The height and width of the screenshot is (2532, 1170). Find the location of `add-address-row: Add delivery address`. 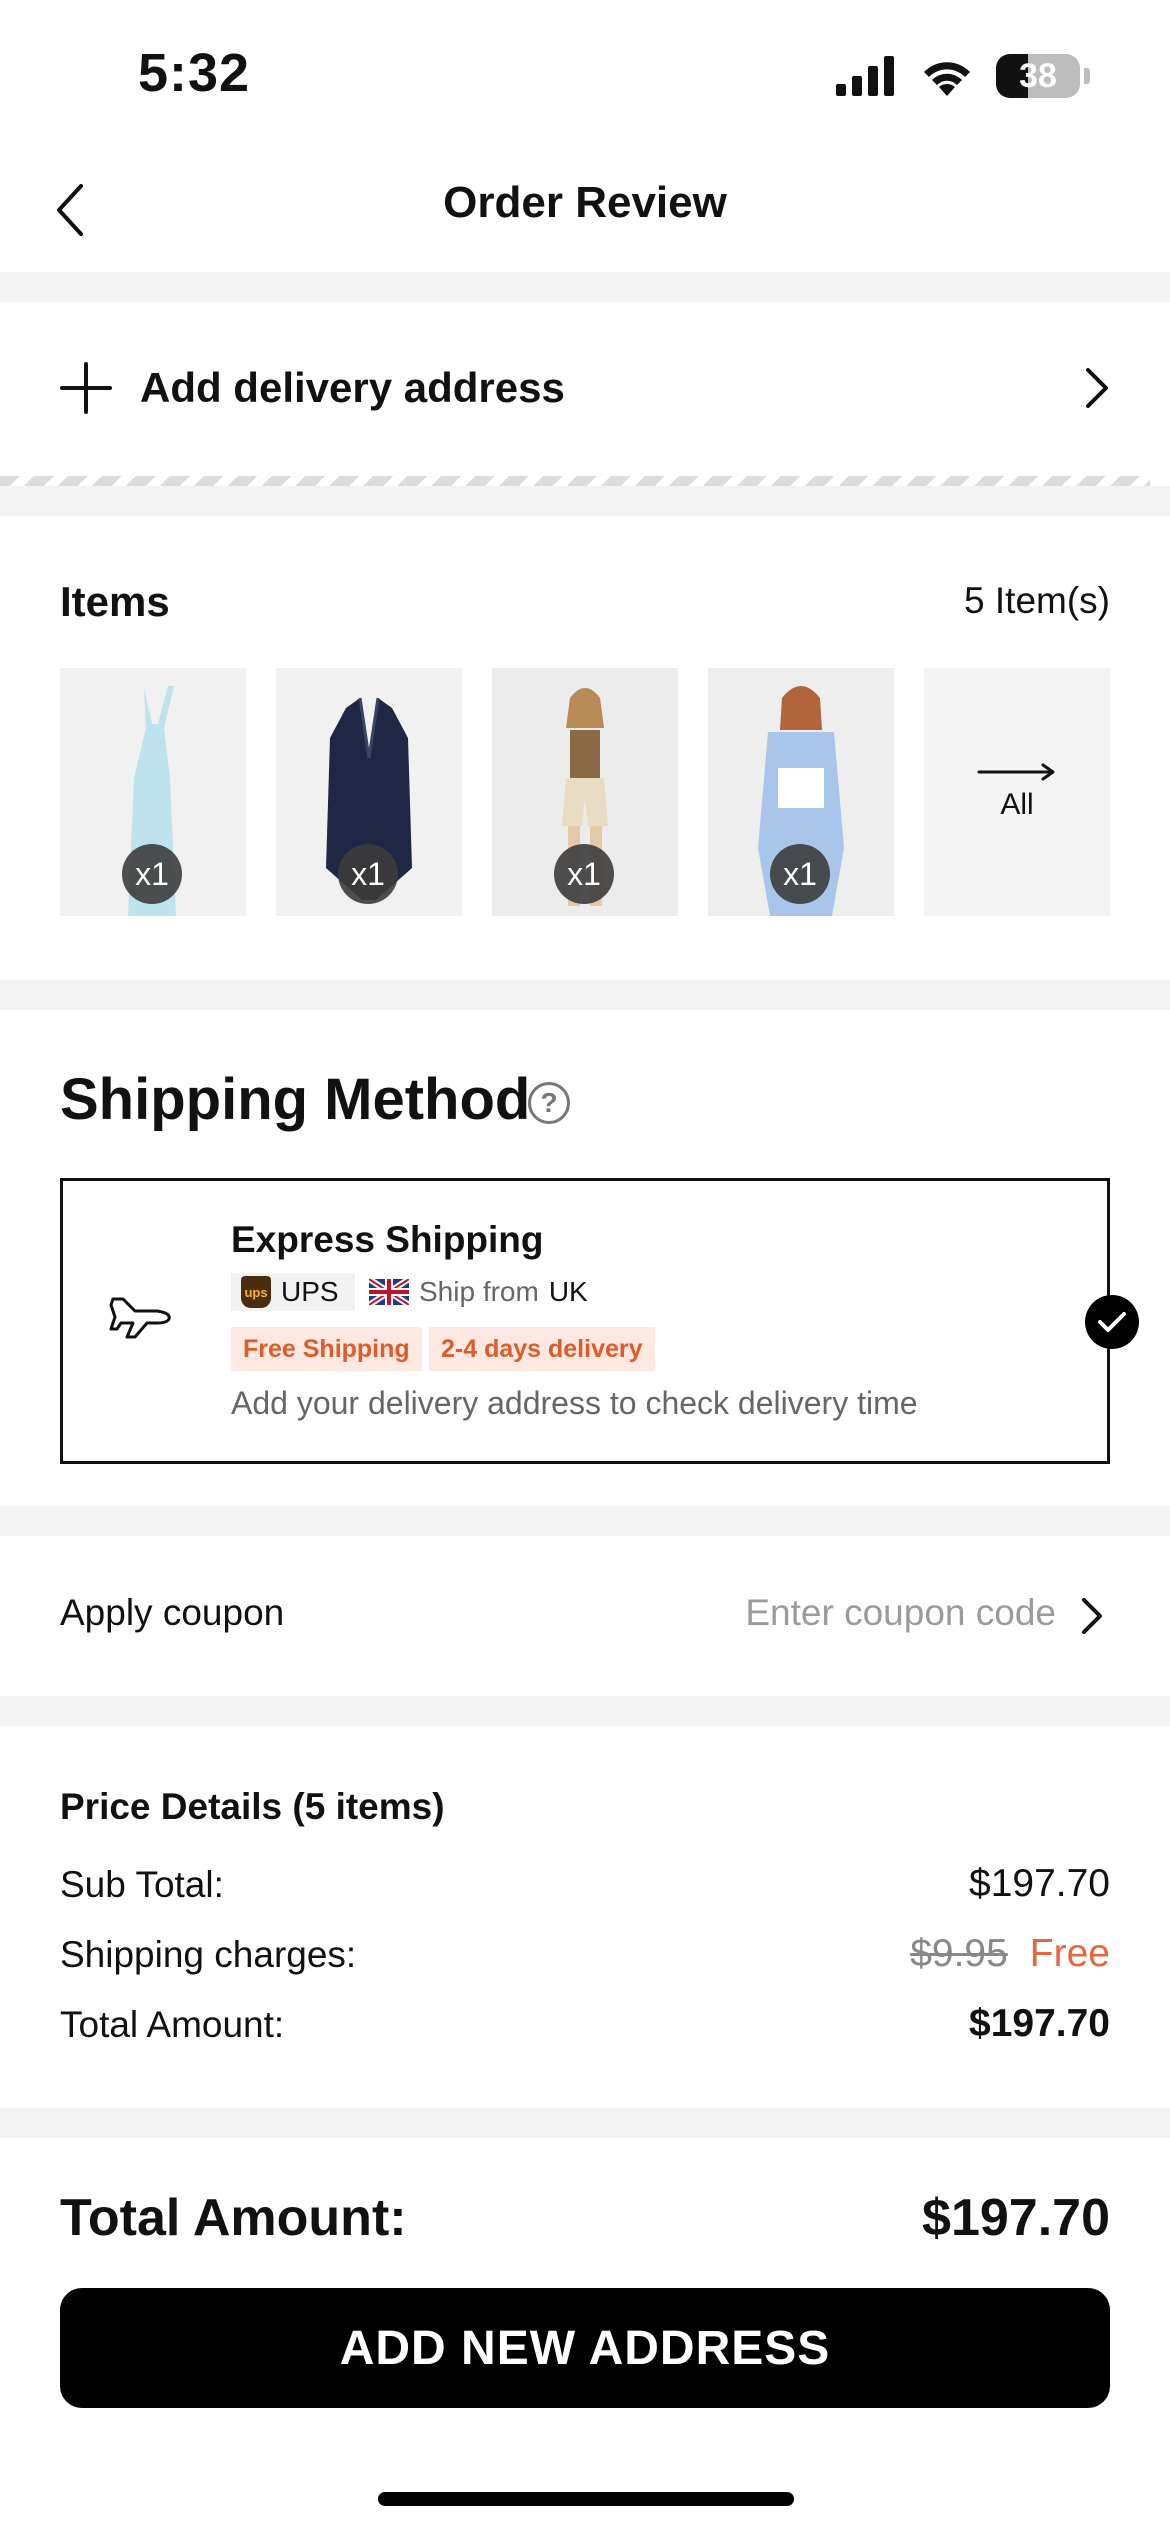

add-address-row: Add delivery address is located at coordinates (585, 388).